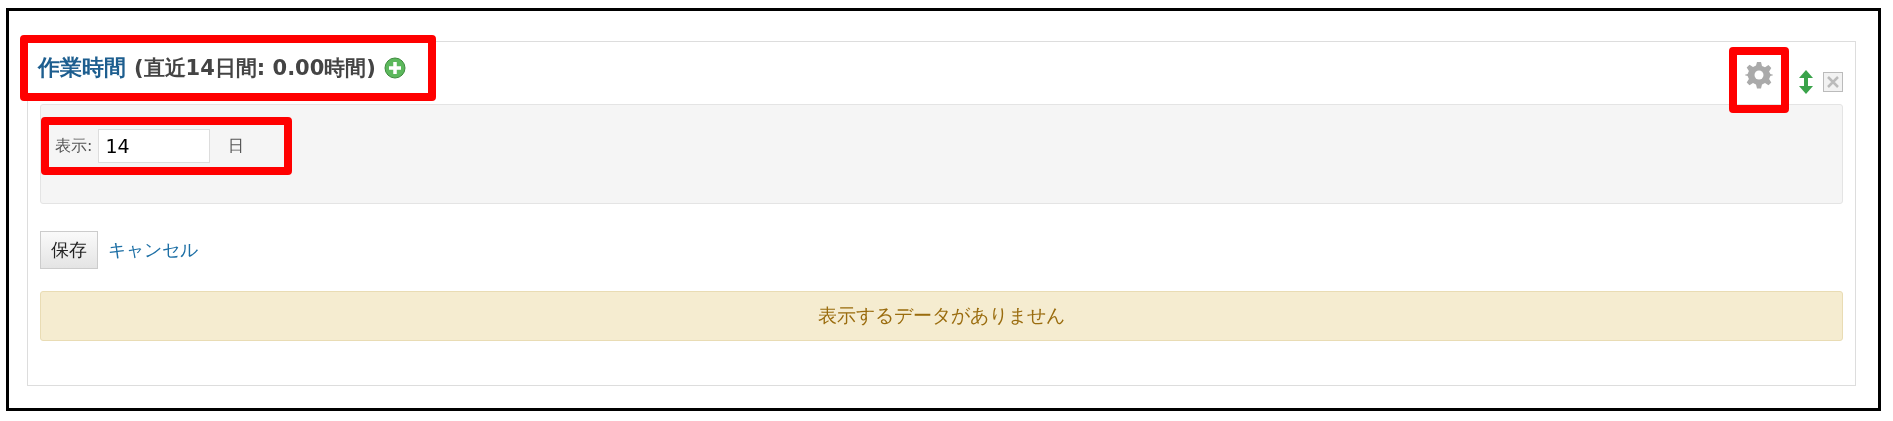  What do you see at coordinates (1759, 75) in the screenshot?
I see `settings-icon` at bounding box center [1759, 75].